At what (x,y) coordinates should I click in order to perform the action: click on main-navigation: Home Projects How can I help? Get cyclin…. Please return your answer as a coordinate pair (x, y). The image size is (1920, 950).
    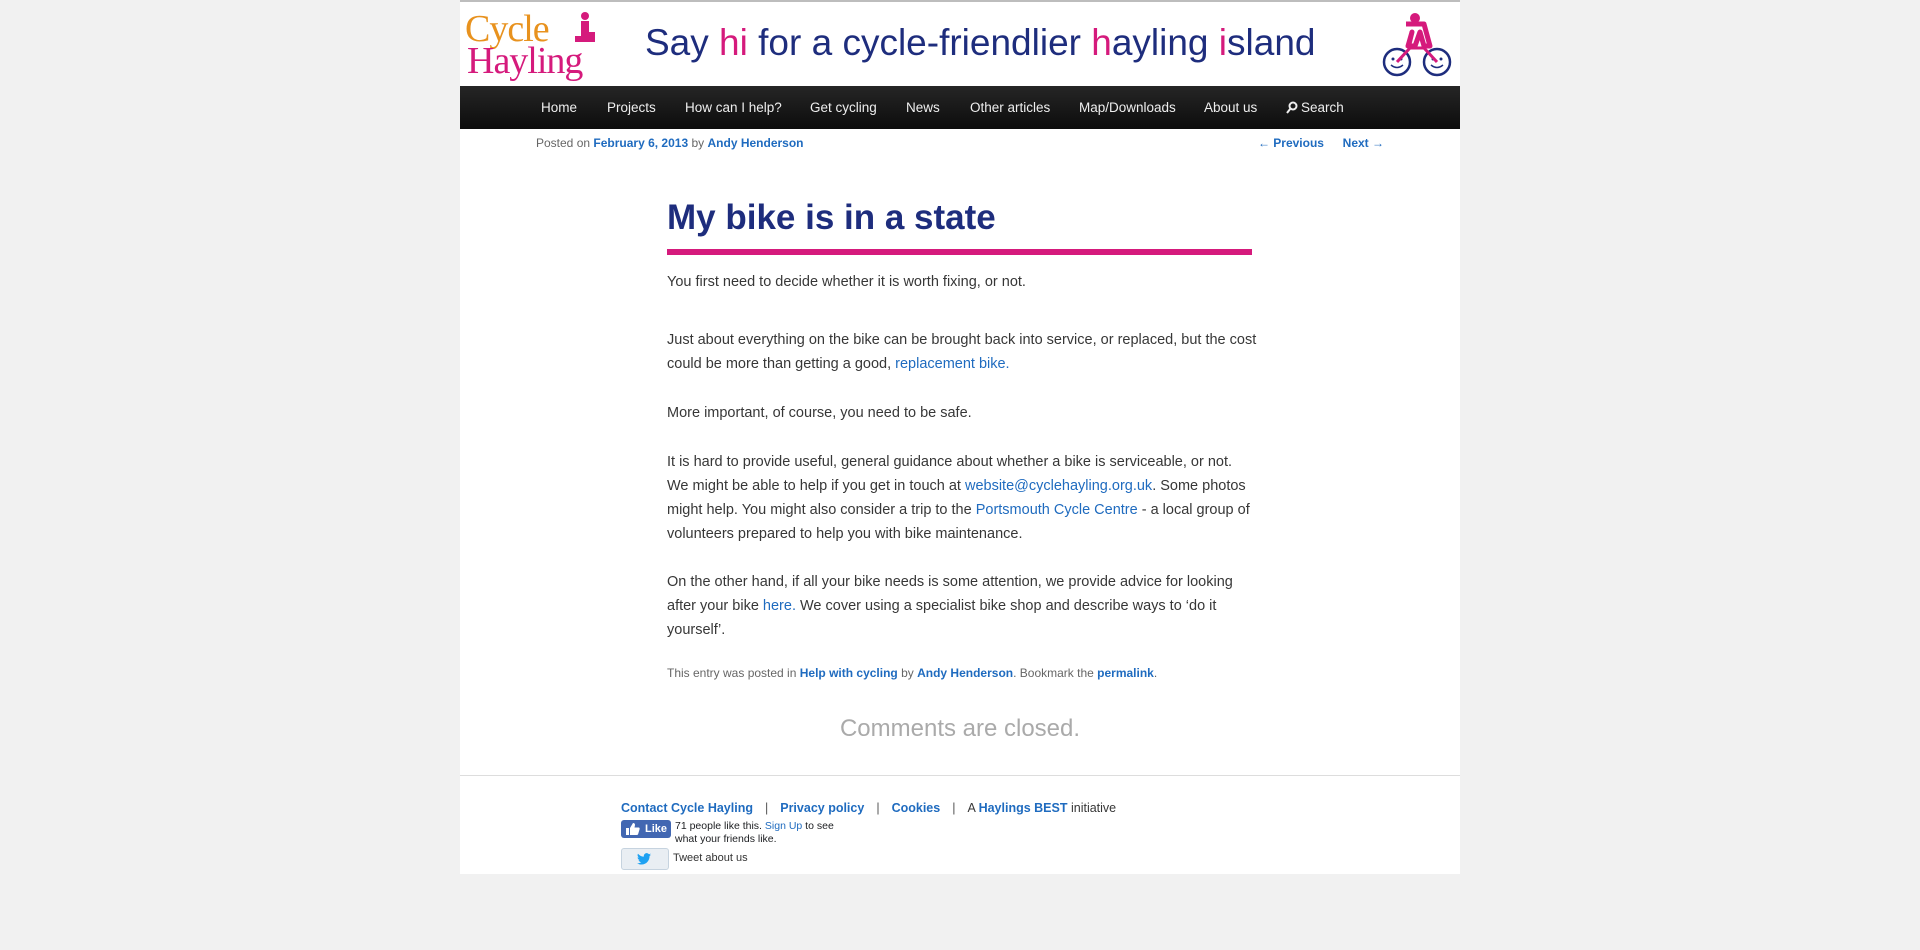
    Looking at the image, I should click on (960, 107).